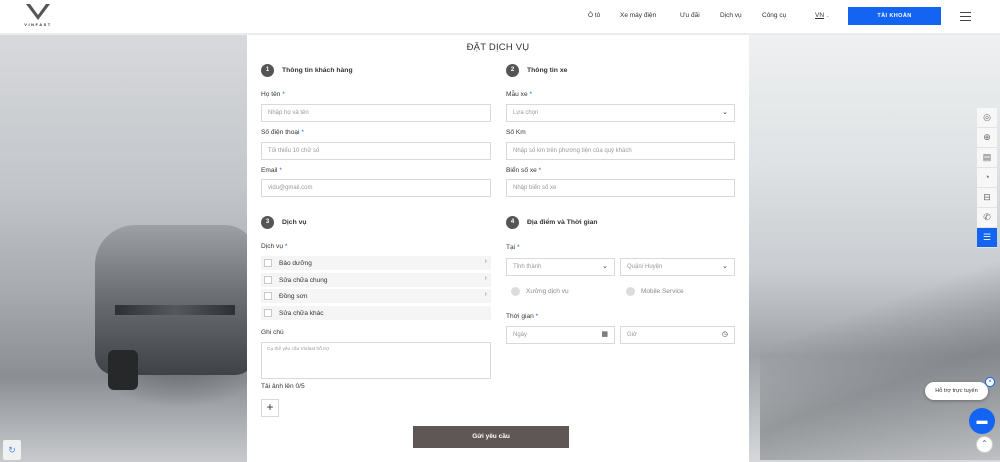 Image resolution: width=1000 pixels, height=462 pixels. I want to click on calendar-icon: ▦, so click(604, 334).